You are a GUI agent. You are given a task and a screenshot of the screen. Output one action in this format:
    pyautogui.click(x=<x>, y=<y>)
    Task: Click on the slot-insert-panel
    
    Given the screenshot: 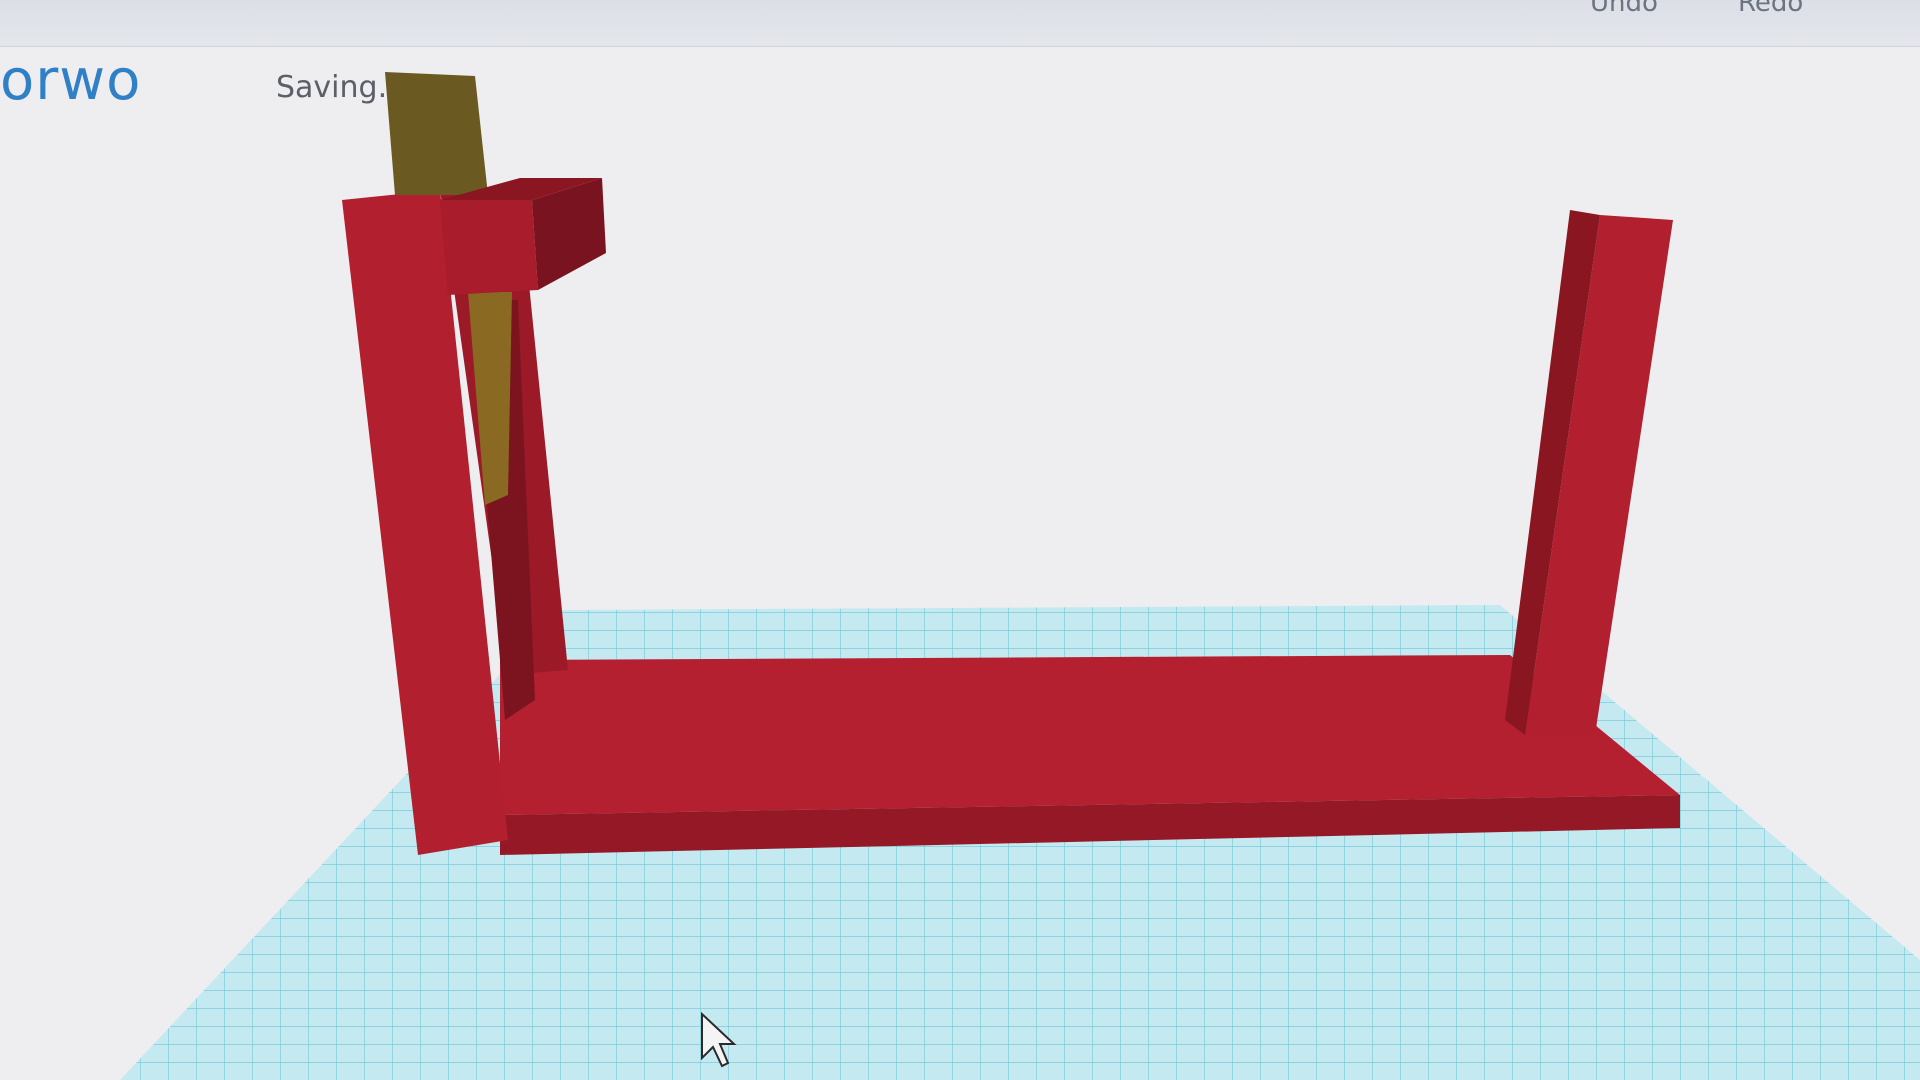 What is the action you would take?
    pyautogui.click(x=436, y=133)
    